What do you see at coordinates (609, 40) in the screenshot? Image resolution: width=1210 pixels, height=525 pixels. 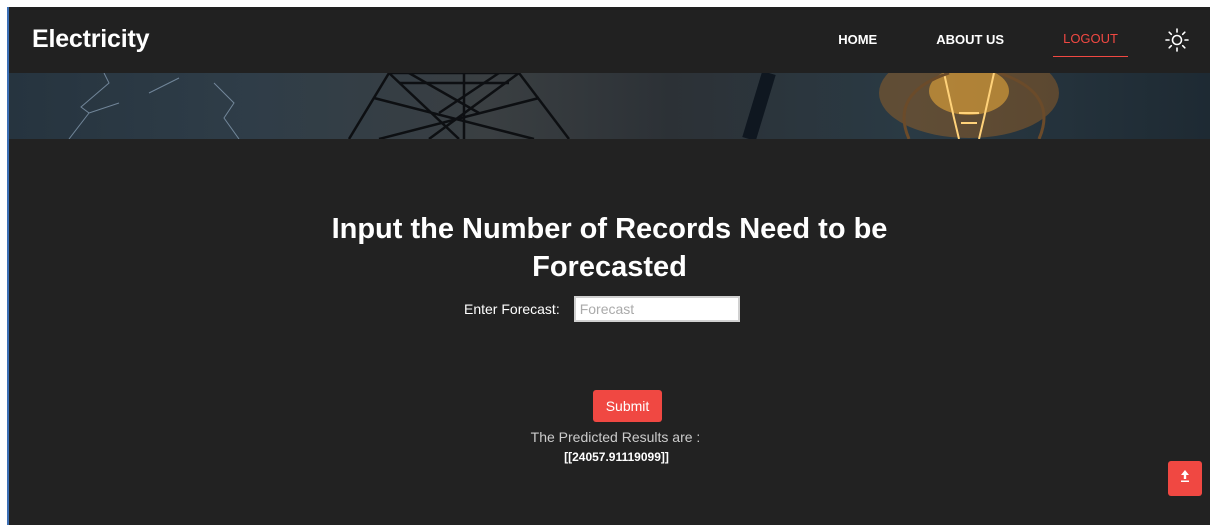 I see `navbar: Electricity HOME ABOUT US LOGOUT` at bounding box center [609, 40].